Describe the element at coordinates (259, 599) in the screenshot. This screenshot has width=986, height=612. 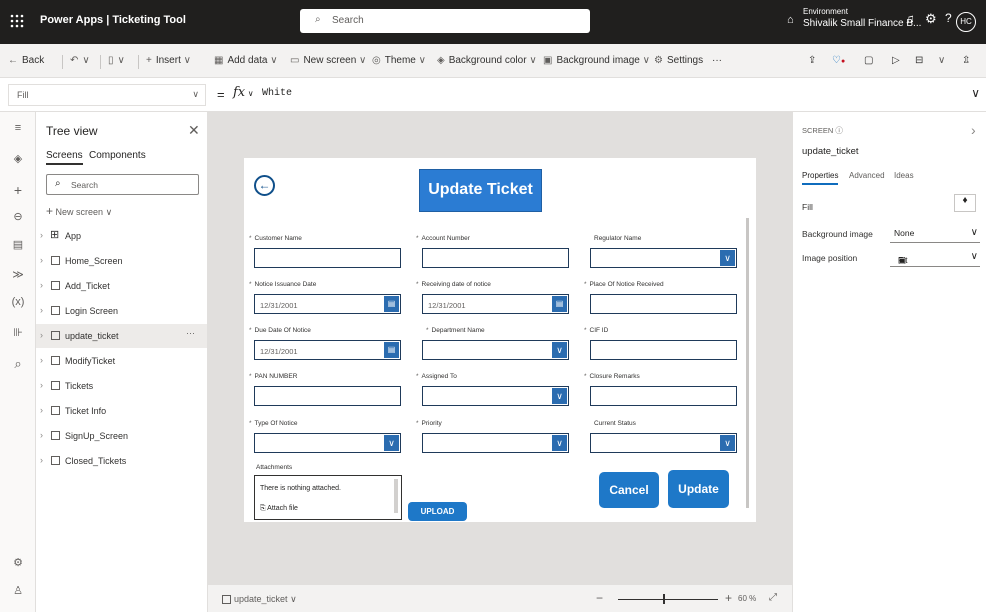
I see `screen-selector: update_ticket ∨` at that location.